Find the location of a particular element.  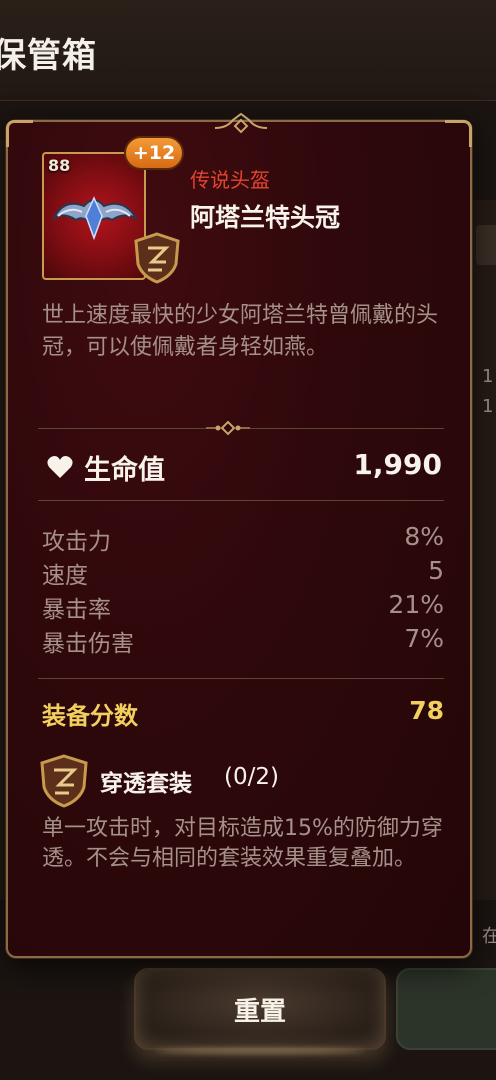

sub-stats-list: 攻击力 8% 速度 5 暴击率 21% 暴击伤害 7% is located at coordinates (243, 590).